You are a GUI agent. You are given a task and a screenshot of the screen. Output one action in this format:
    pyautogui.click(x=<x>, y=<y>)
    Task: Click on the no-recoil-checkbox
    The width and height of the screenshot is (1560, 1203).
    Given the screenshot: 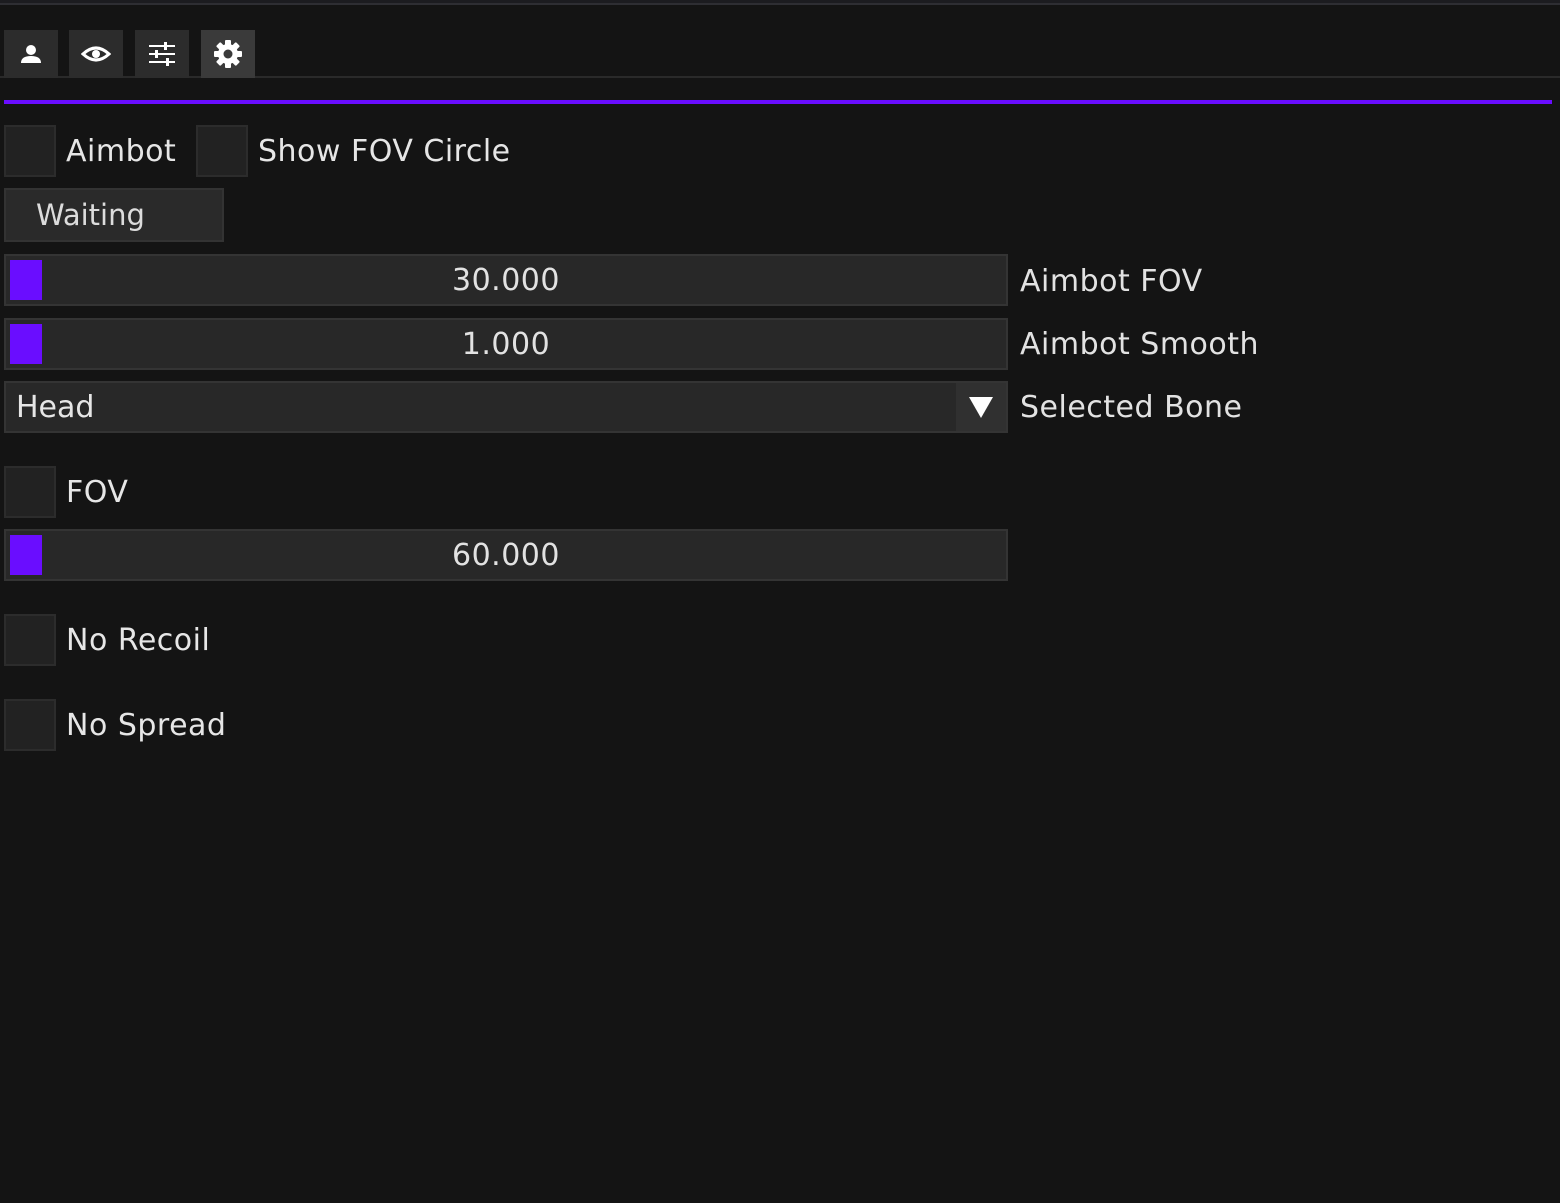 What is the action you would take?
    pyautogui.click(x=30, y=640)
    